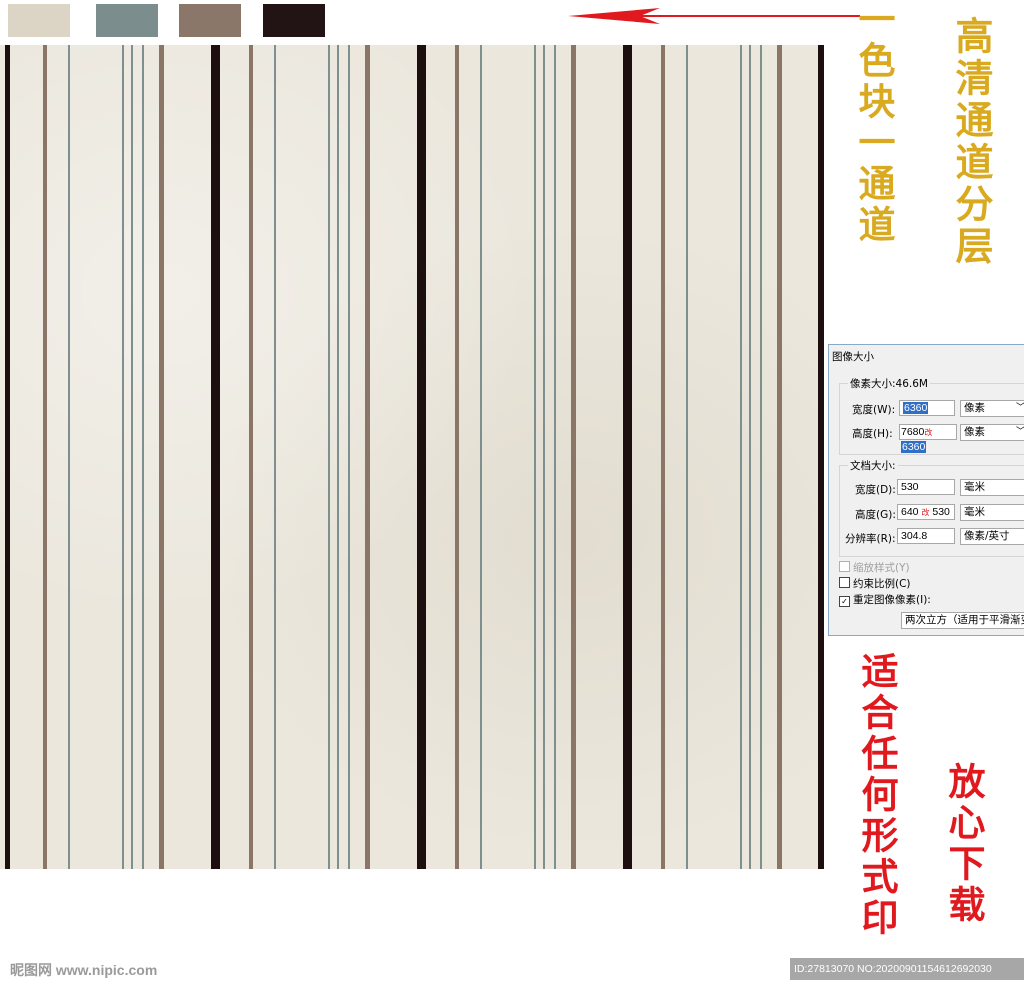  Describe the element at coordinates (870, 539) in the screenshot. I see `resolution-label: 分辨率(R):` at that location.